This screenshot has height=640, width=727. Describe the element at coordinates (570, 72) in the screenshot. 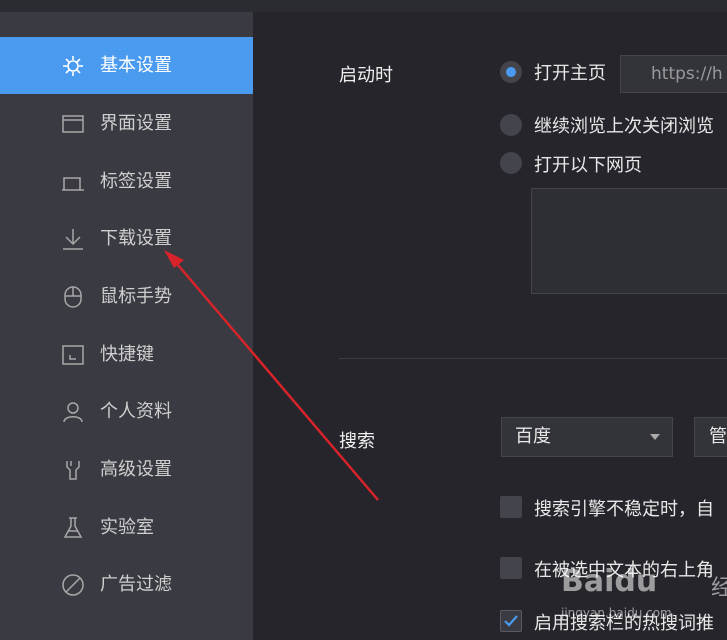

I see `startup-option-homepage-label: 打开主页` at that location.